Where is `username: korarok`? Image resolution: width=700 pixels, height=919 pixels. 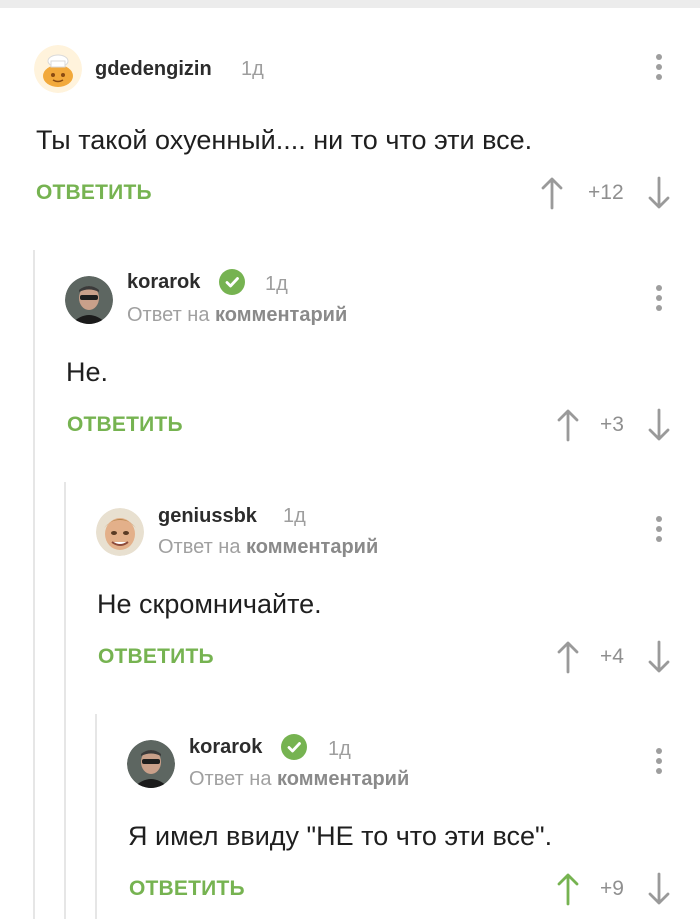 username: korarok is located at coordinates (225, 747).